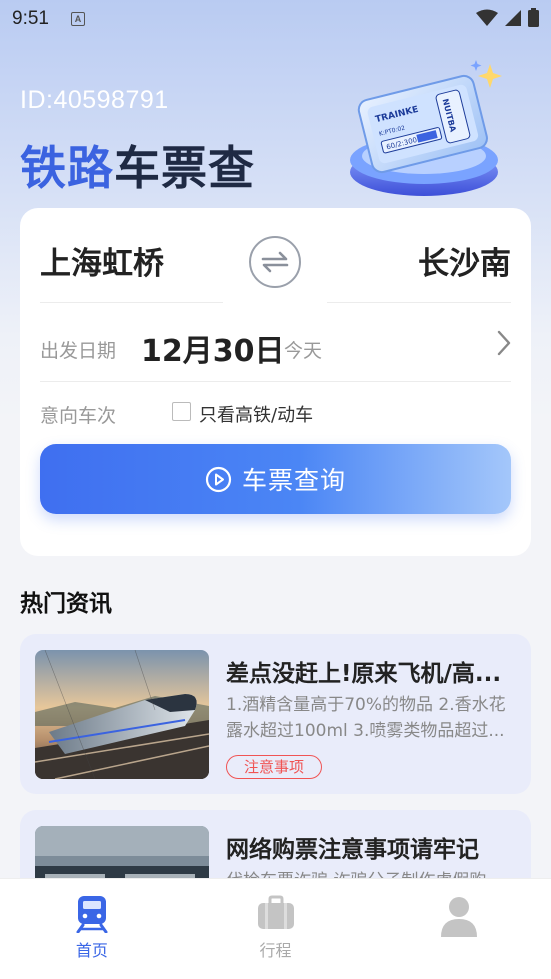  Describe the element at coordinates (352, 850) in the screenshot. I see `news-title: 网络购票注意事项请牢记` at that location.